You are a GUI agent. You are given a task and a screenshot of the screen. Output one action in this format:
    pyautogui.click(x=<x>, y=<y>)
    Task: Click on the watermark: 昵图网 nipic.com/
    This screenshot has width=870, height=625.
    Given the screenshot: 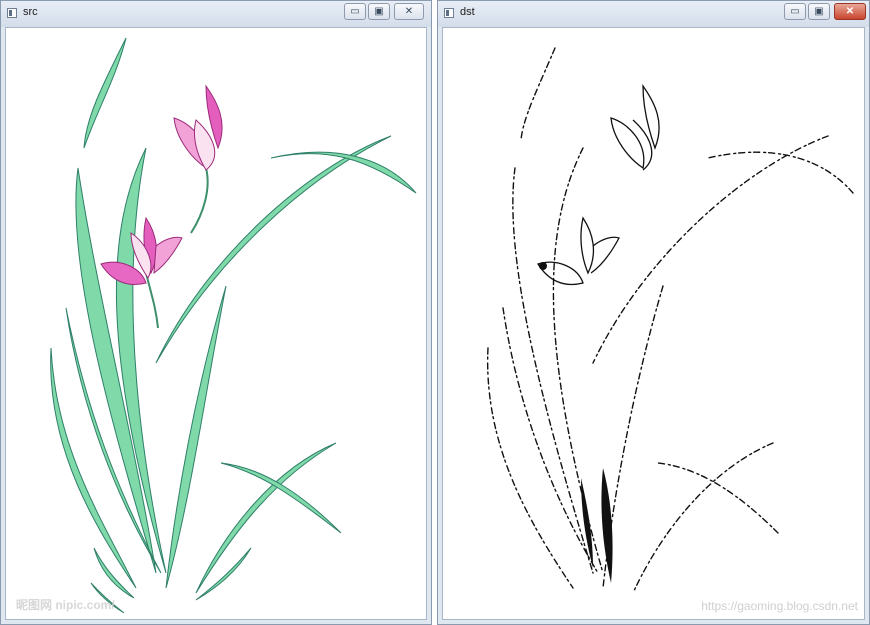 What is the action you would take?
    pyautogui.click(x=65, y=605)
    